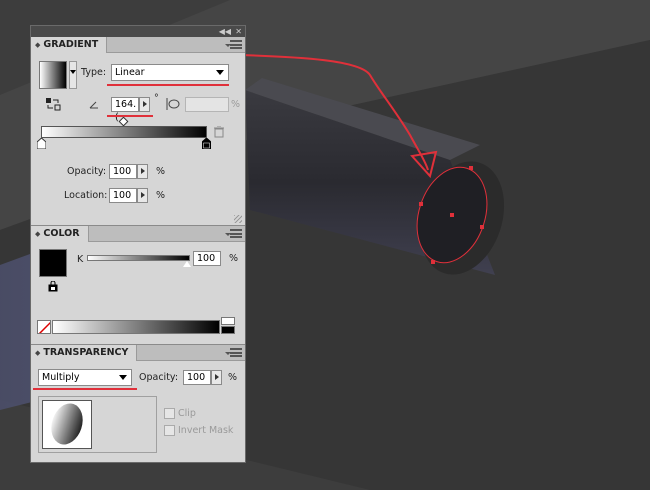 This screenshot has height=490, width=650. What do you see at coordinates (138, 258) in the screenshot?
I see `k-channel-slider` at bounding box center [138, 258].